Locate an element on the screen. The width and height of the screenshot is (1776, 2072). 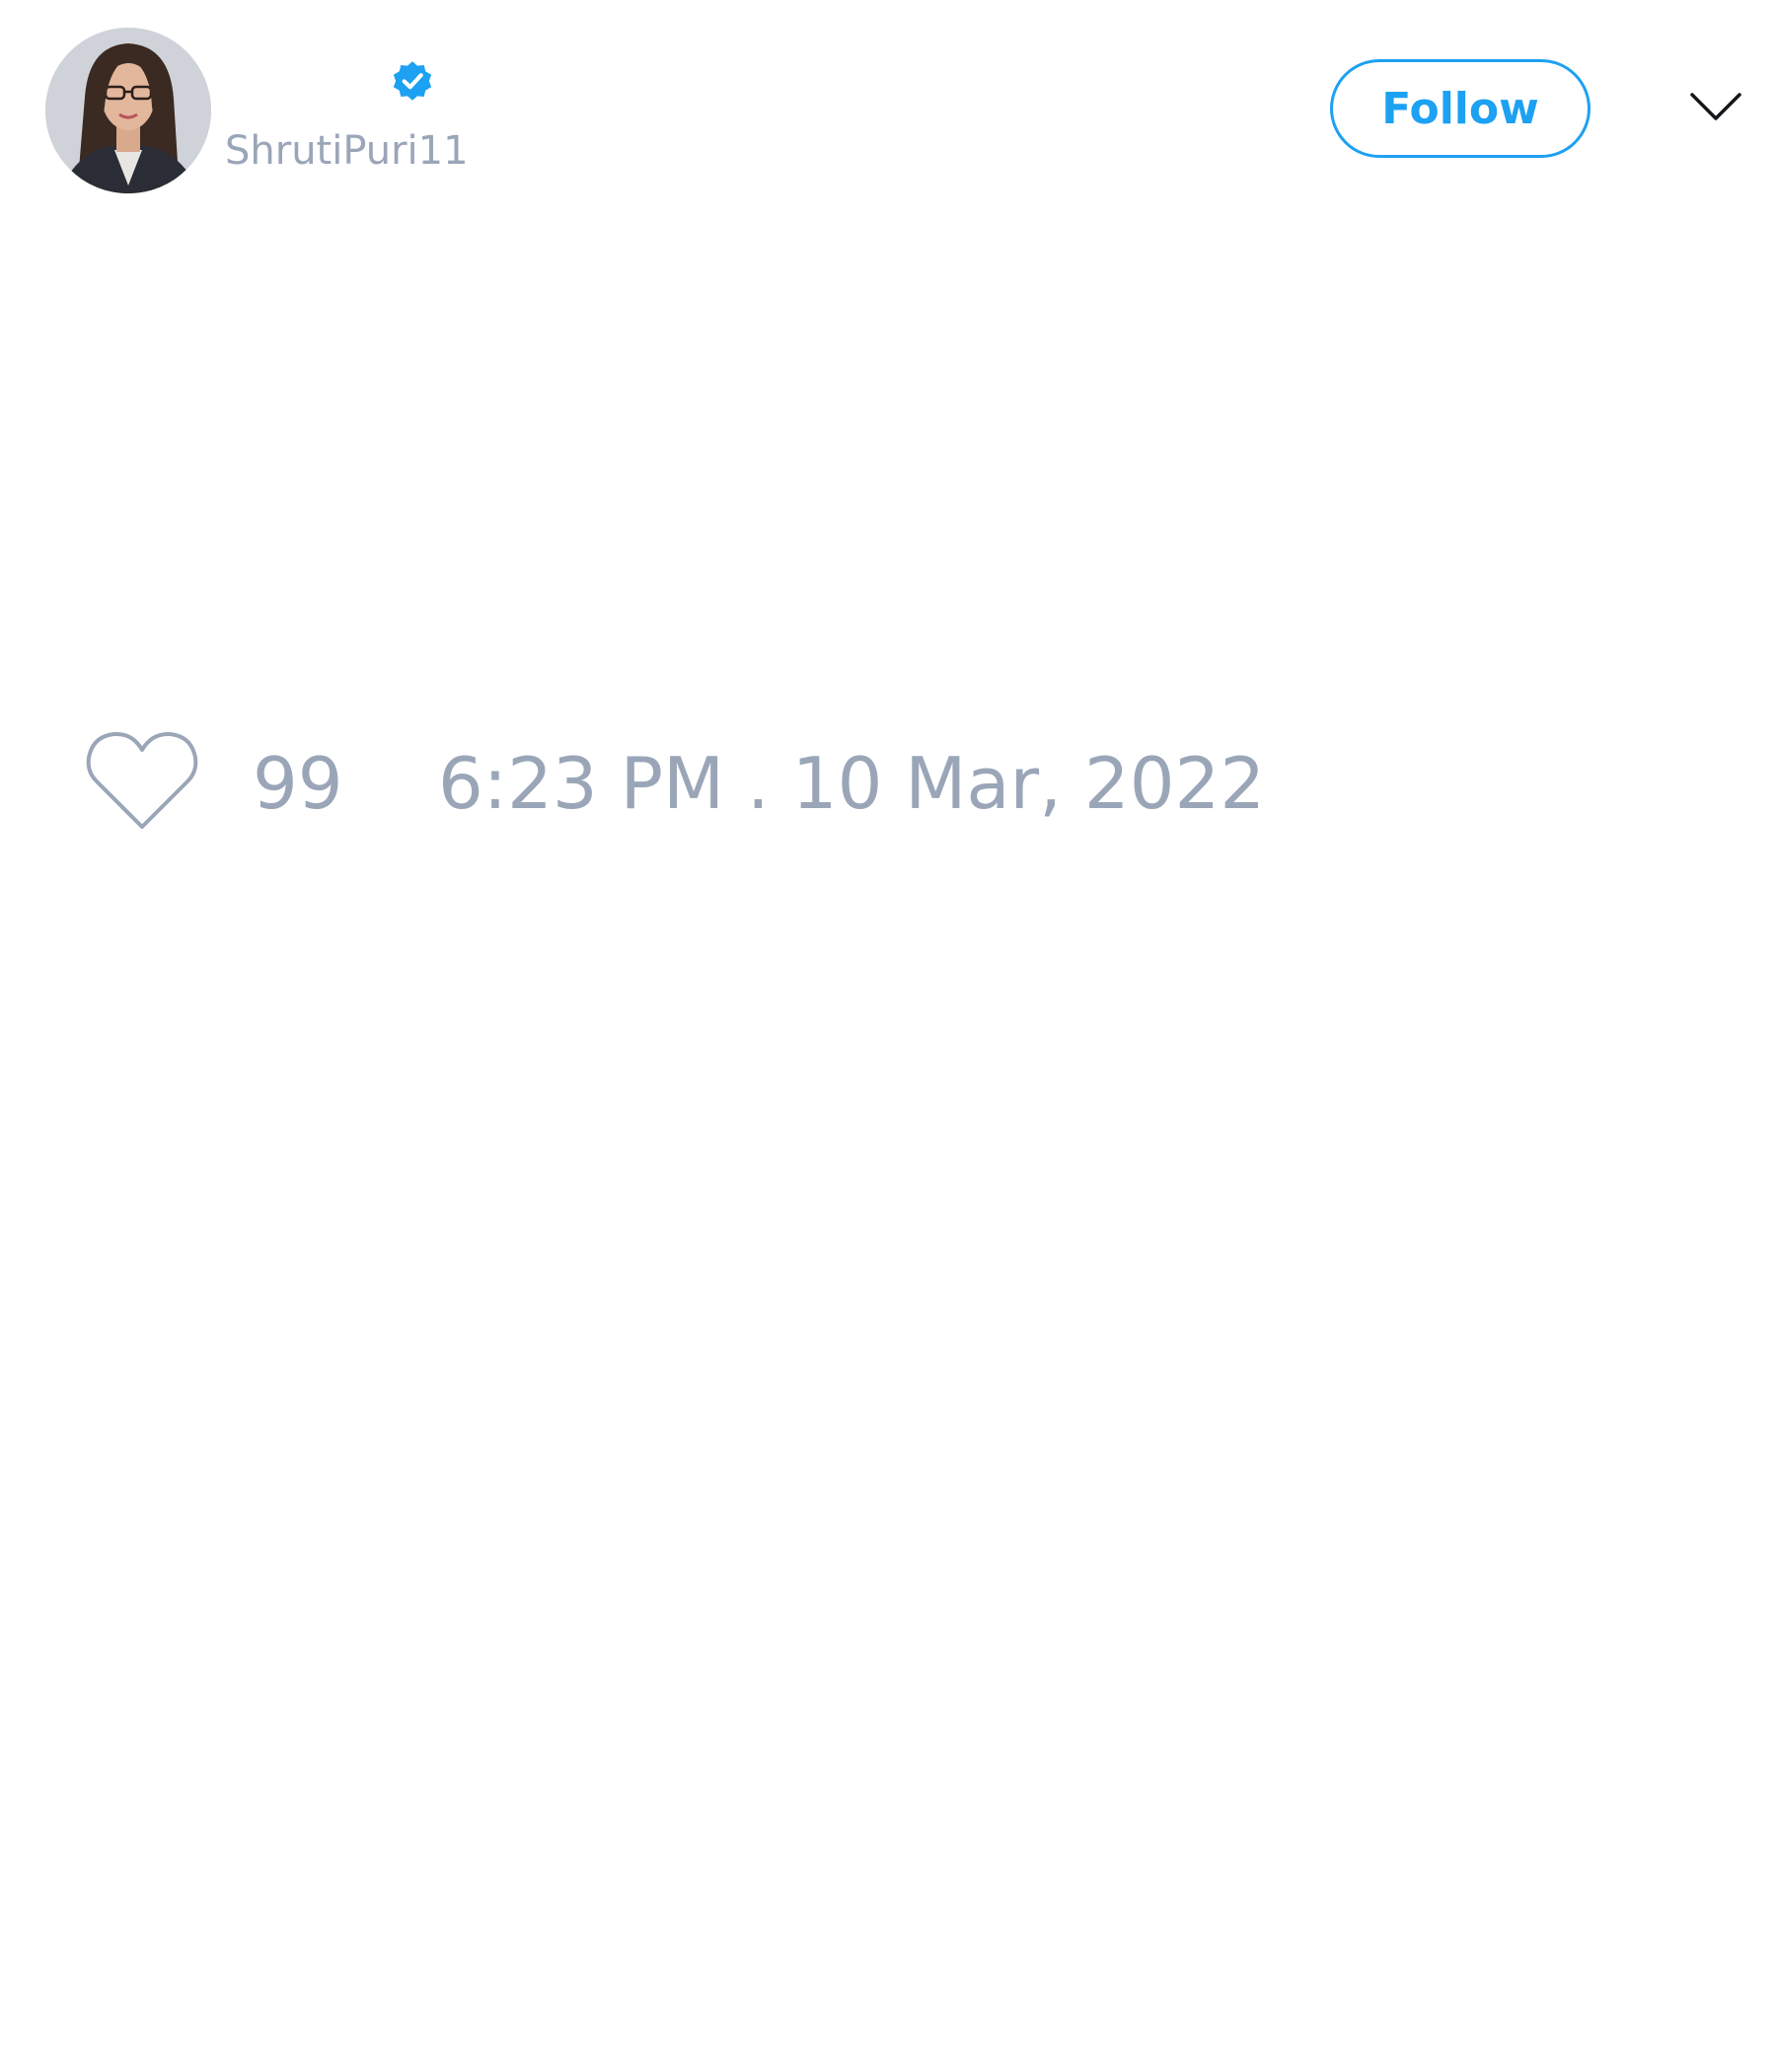
tweet-footer: 99 6:23 PM . 10 Mar, 2022 is located at coordinates (888, 780).